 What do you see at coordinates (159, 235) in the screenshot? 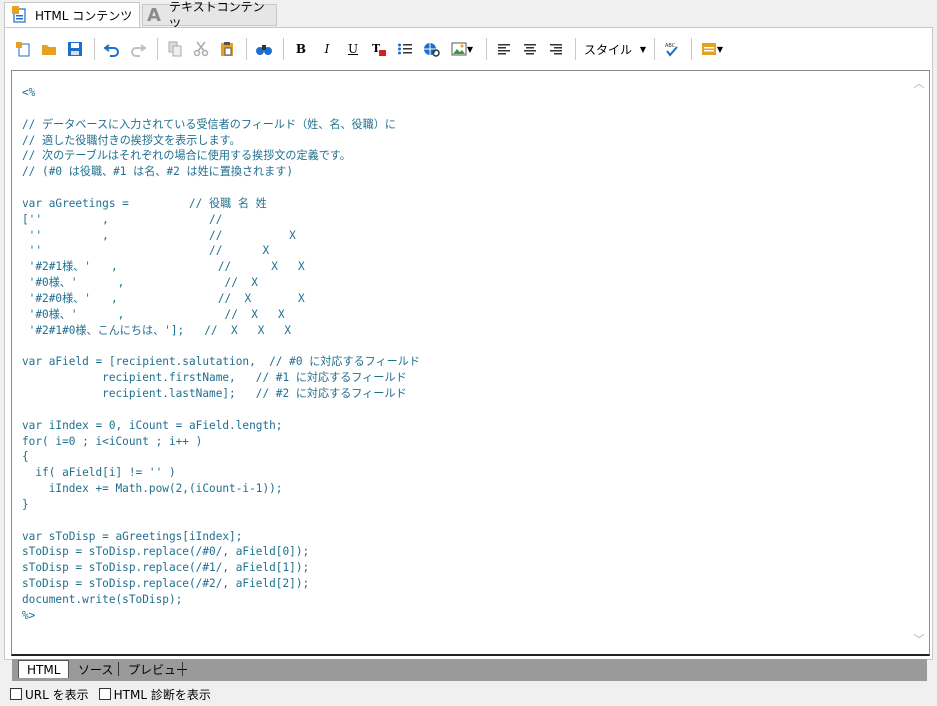
I see `code-line: '' , // X` at bounding box center [159, 235].